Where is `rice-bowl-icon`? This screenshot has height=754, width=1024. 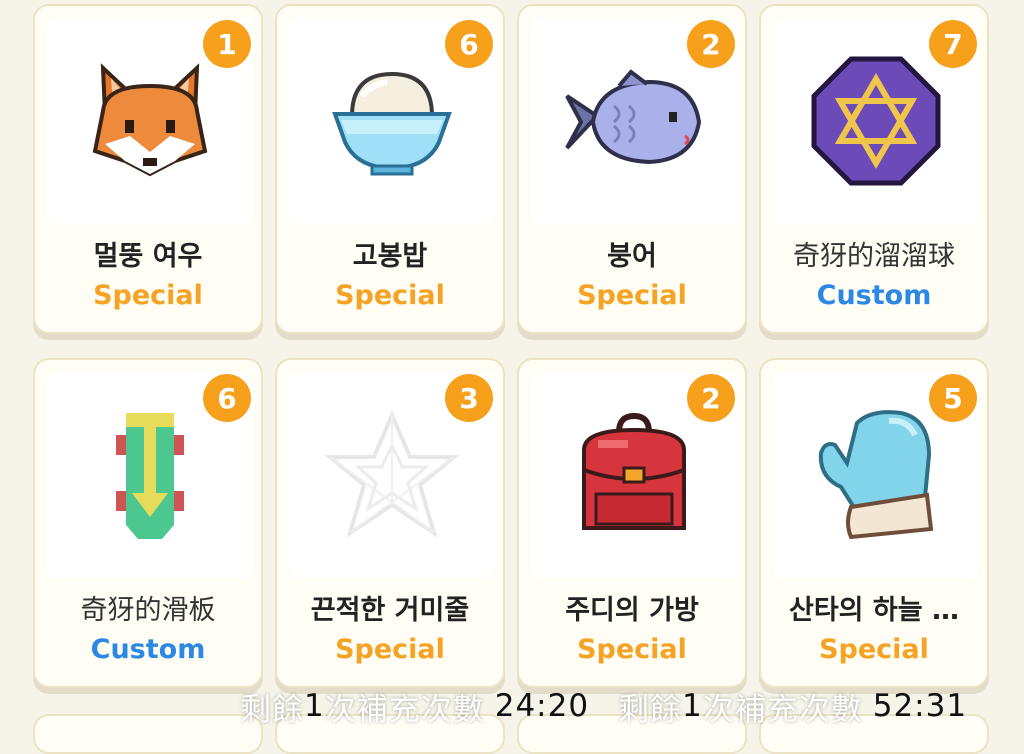
rice-bowl-icon is located at coordinates (392, 123).